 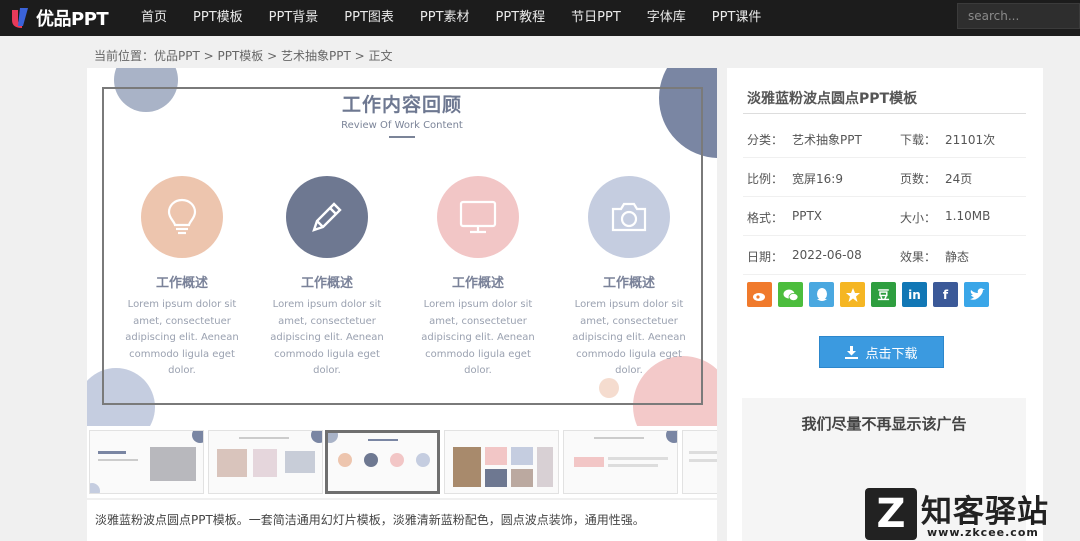 What do you see at coordinates (884, 177) in the screenshot?
I see `info-row: 比例： 宽屏16:9 页数： 24页` at bounding box center [884, 177].